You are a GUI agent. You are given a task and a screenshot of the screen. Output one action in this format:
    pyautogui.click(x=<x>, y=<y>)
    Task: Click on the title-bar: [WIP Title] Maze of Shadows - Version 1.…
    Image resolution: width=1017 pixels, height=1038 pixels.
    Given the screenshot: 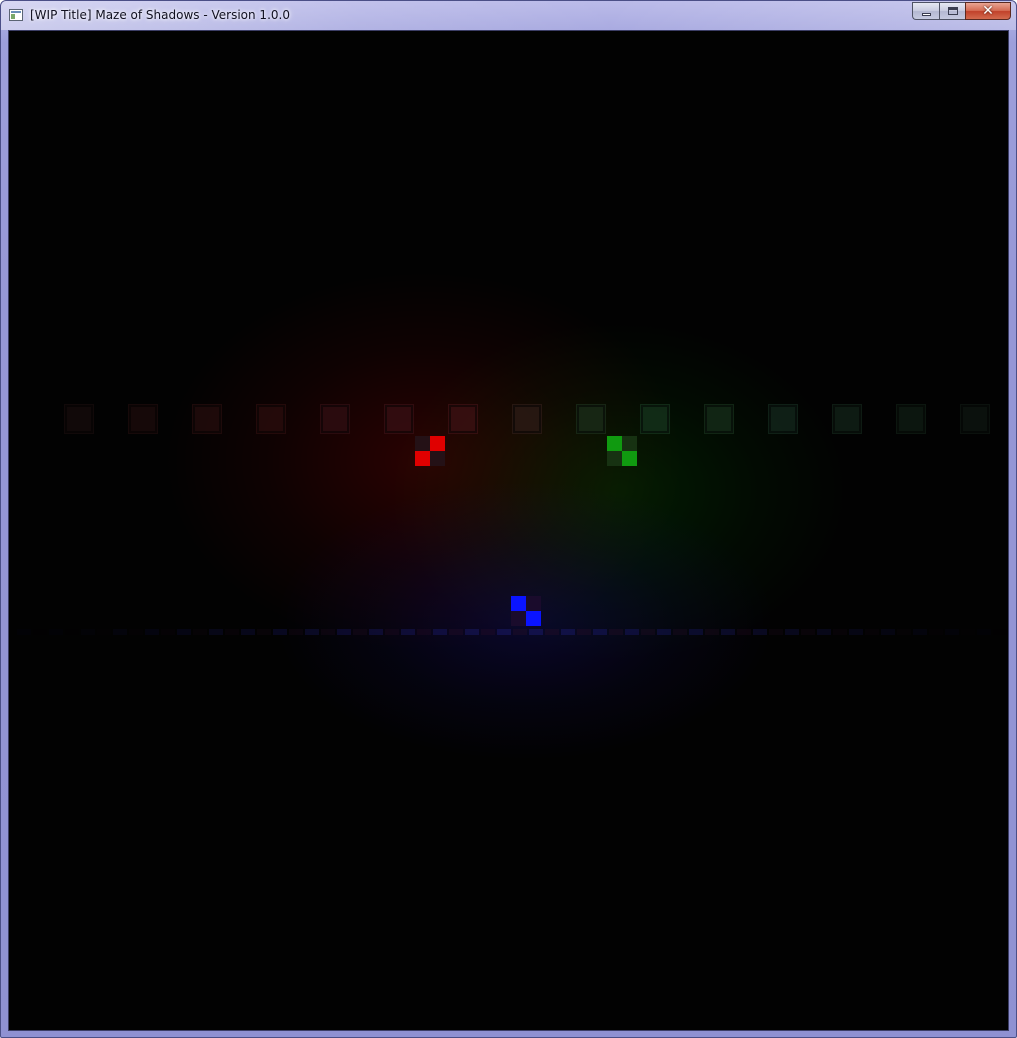 What is the action you would take?
    pyautogui.click(x=508, y=15)
    